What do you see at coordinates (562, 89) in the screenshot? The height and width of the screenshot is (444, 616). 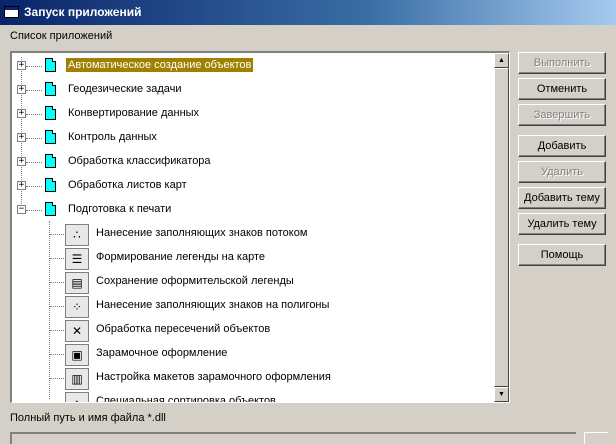 I see `cancel-button: Отменить` at bounding box center [562, 89].